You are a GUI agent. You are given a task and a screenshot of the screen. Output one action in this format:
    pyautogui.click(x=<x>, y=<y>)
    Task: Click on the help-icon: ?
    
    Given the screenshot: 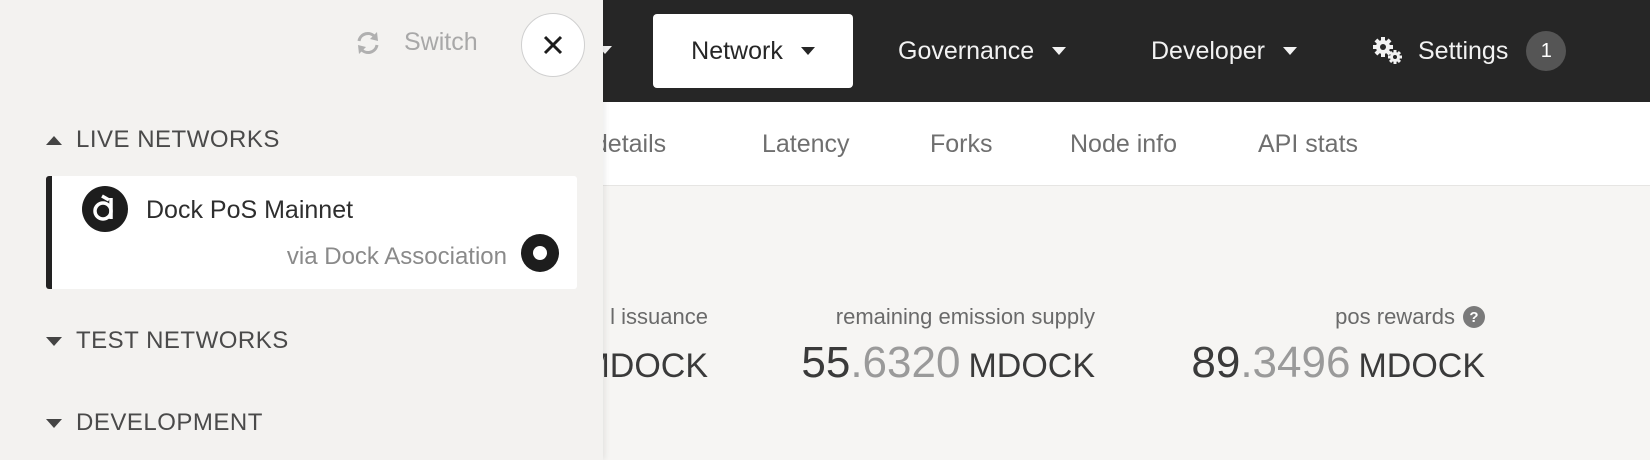 What is the action you would take?
    pyautogui.click(x=1474, y=317)
    